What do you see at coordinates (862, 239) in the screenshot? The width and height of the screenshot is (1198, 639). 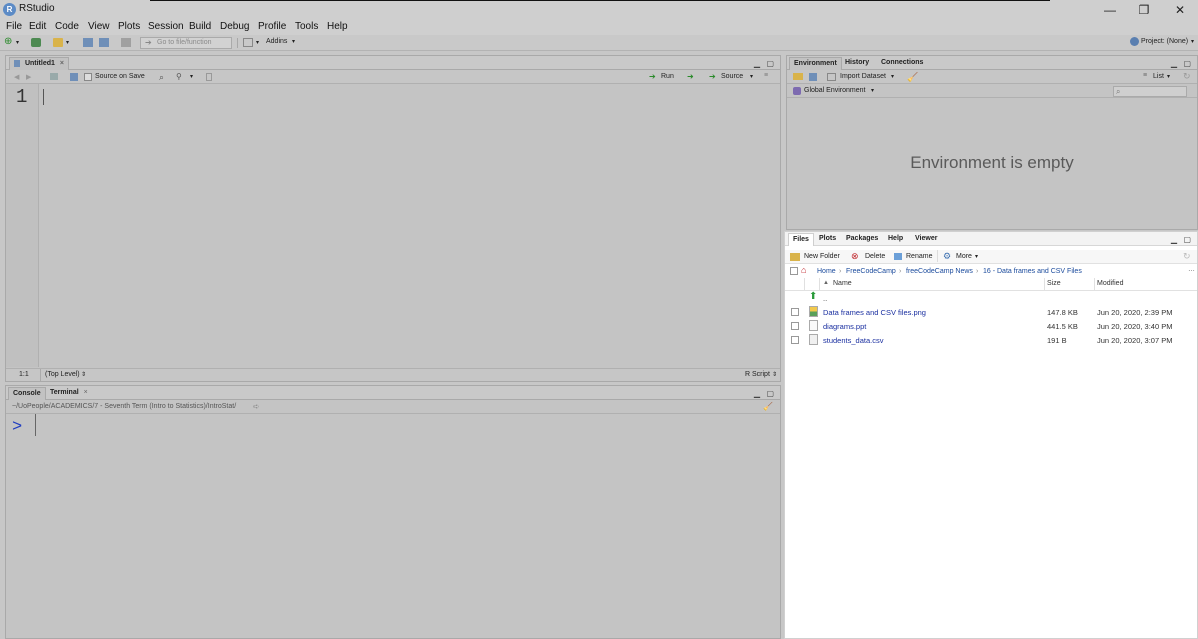 I see `tab-packages: Packages` at bounding box center [862, 239].